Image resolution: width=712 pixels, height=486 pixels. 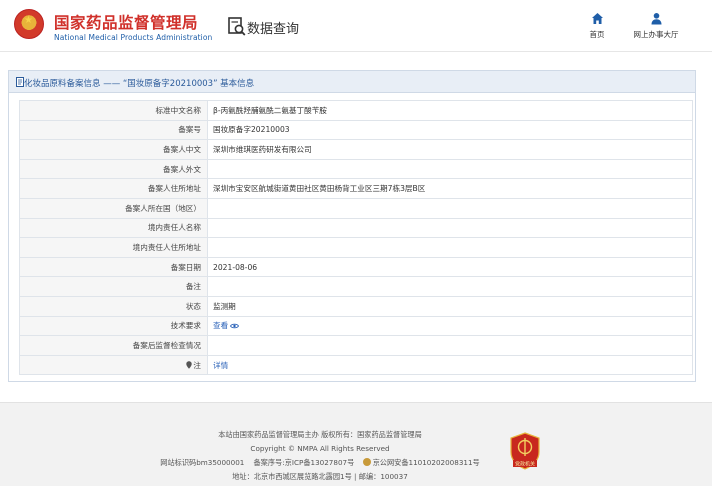 I want to click on row-label: 境内责任人住所地址, so click(x=113, y=247).